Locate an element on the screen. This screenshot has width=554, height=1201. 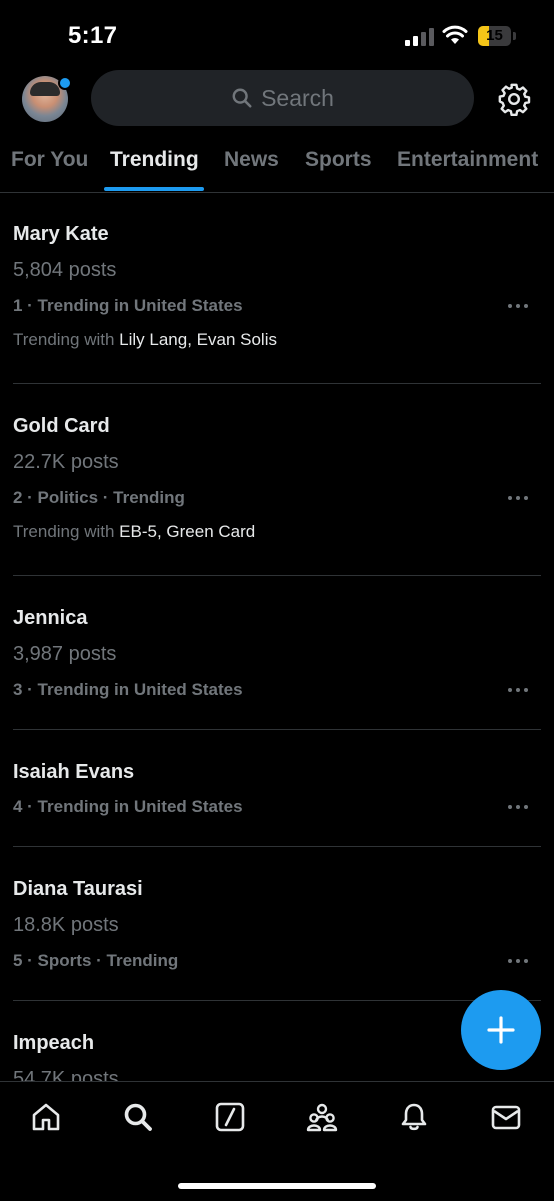
trend-name: Mary Kate is located at coordinates (61, 234).